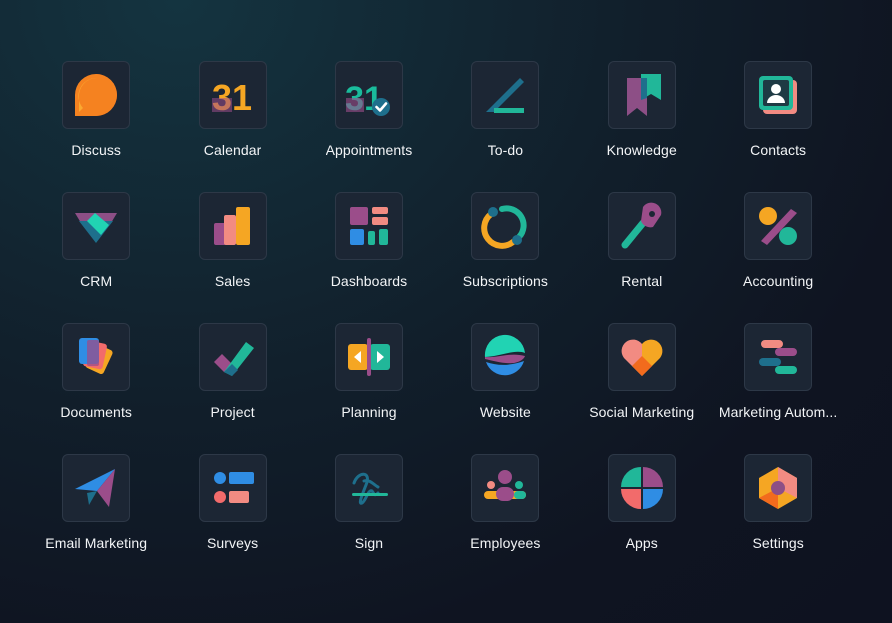 This screenshot has width=892, height=623. Describe the element at coordinates (232, 150) in the screenshot. I see `app-label: Calendar` at that location.